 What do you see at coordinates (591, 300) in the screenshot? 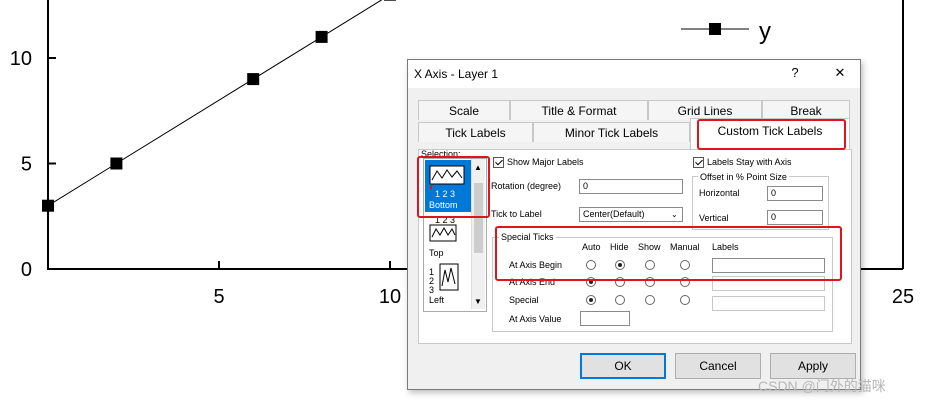
I see `special-auto-radio` at bounding box center [591, 300].